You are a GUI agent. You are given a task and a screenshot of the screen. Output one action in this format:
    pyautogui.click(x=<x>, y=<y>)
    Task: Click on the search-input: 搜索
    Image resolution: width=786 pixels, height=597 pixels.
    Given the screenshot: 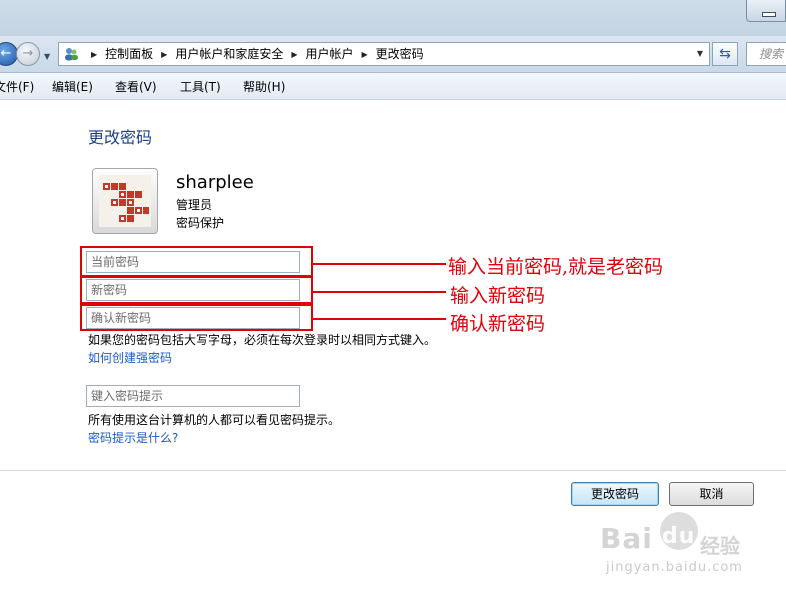 What is the action you would take?
    pyautogui.click(x=766, y=54)
    